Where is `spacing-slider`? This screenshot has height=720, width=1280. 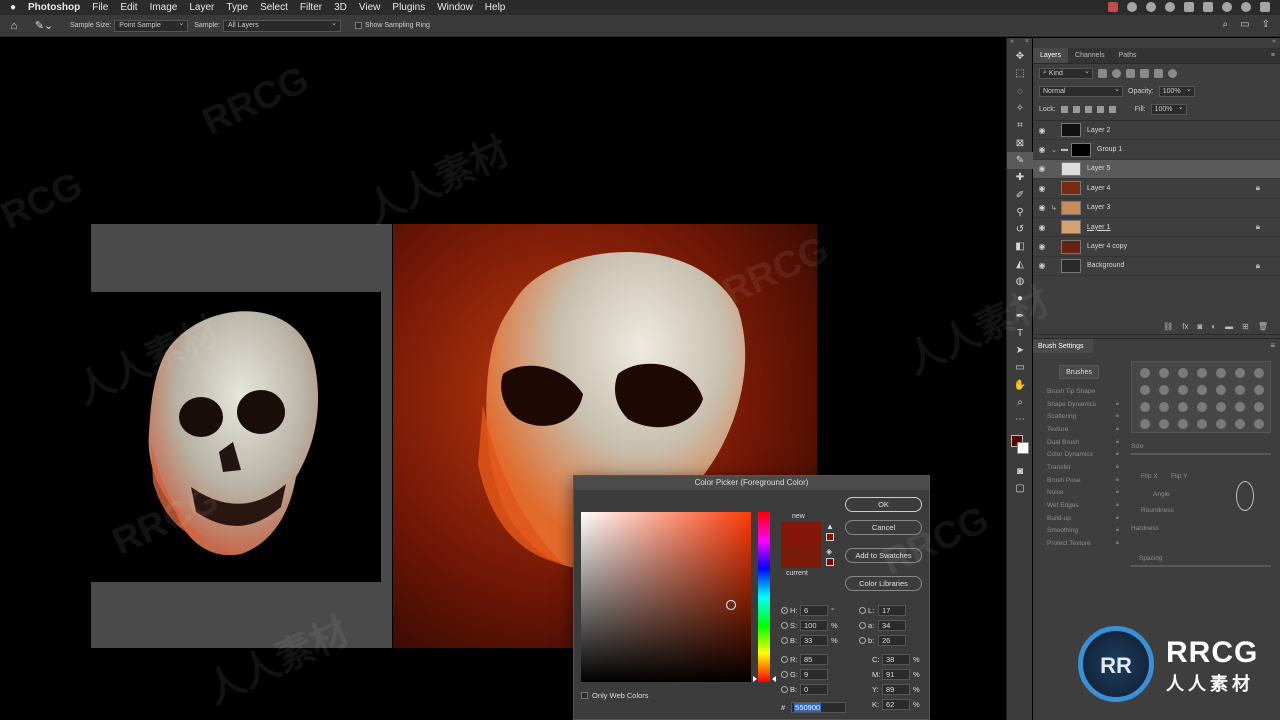 spacing-slider is located at coordinates (1201, 566).